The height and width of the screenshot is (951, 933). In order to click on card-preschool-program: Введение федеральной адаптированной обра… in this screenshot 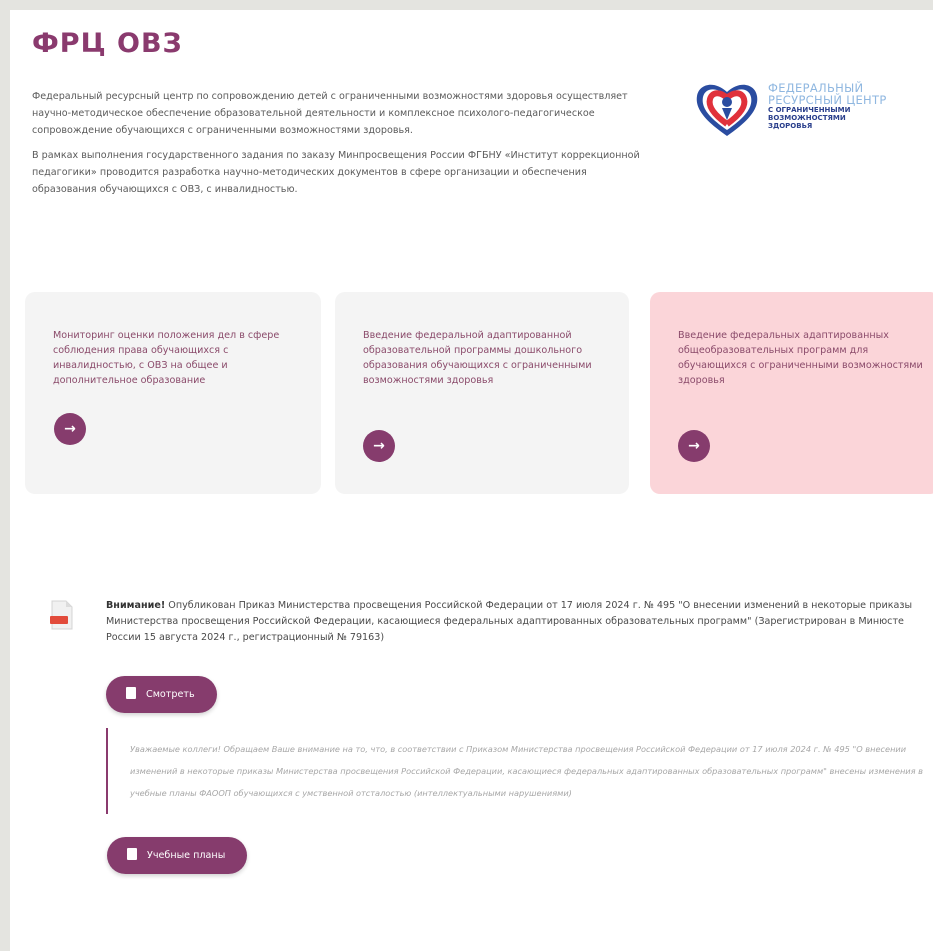, I will do `click(482, 393)`.